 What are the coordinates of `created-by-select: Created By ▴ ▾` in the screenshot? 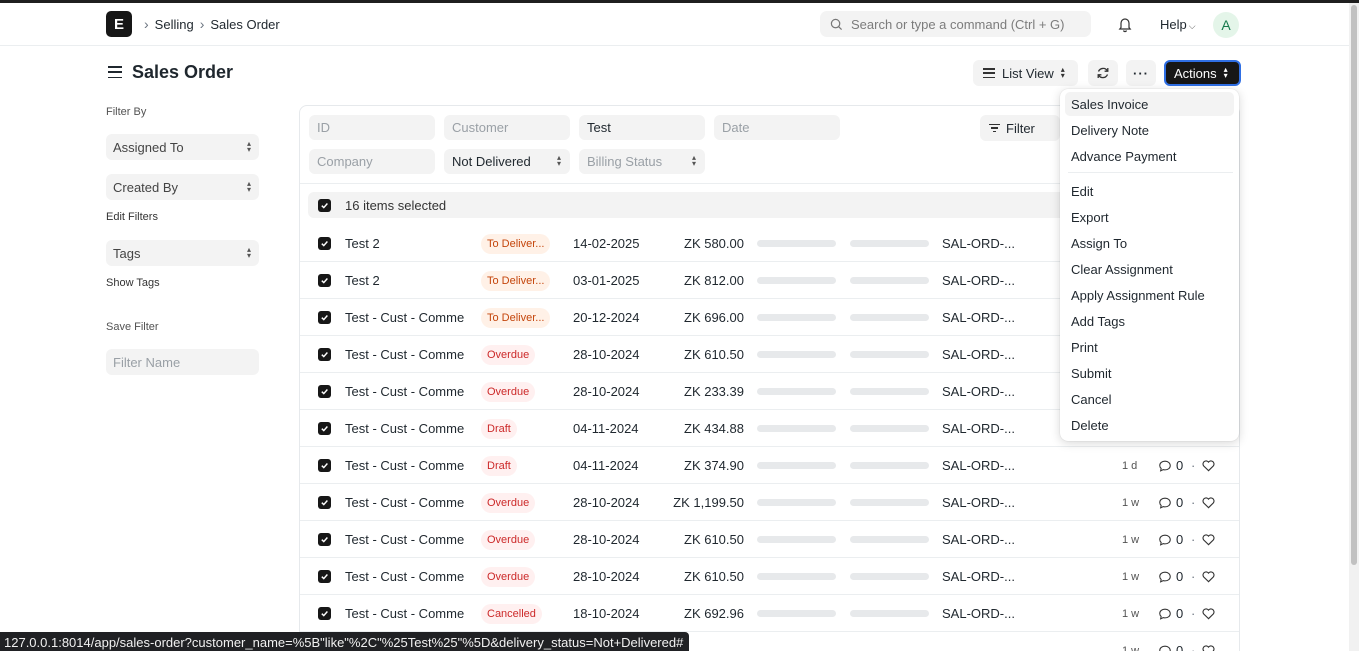 It's located at (182, 187).